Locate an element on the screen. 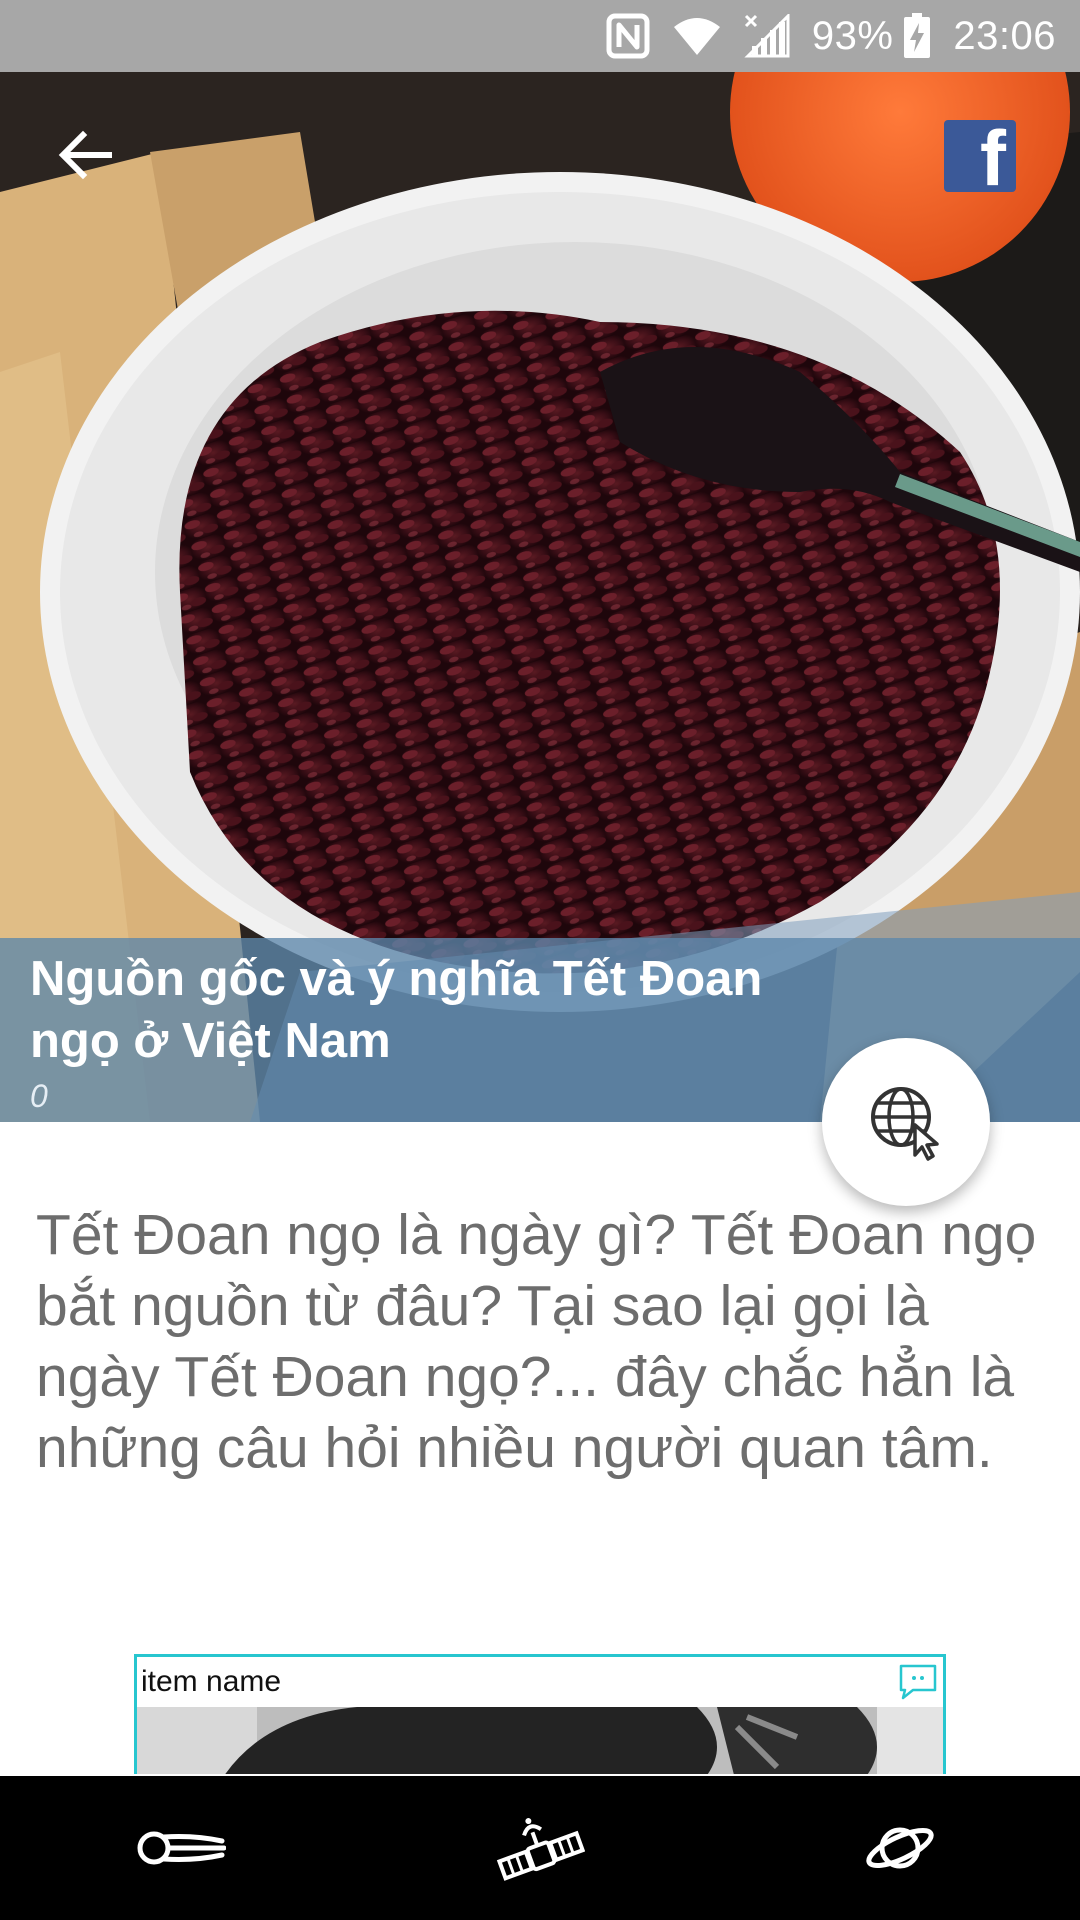  facebook-share-button: f is located at coordinates (980, 156).